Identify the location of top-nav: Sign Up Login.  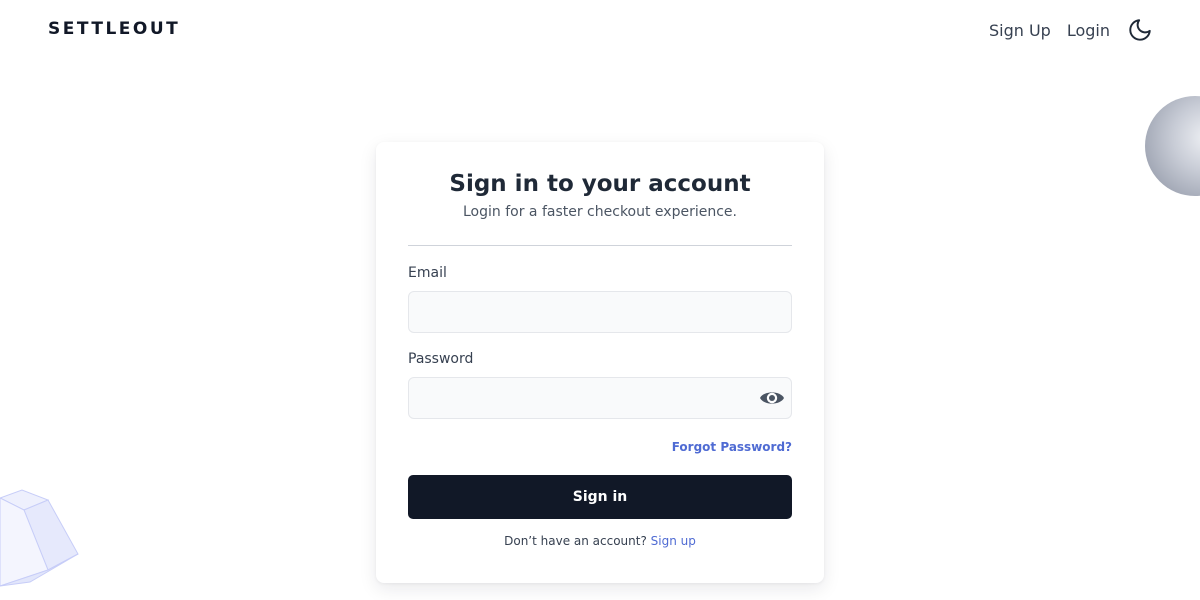
(1071, 30).